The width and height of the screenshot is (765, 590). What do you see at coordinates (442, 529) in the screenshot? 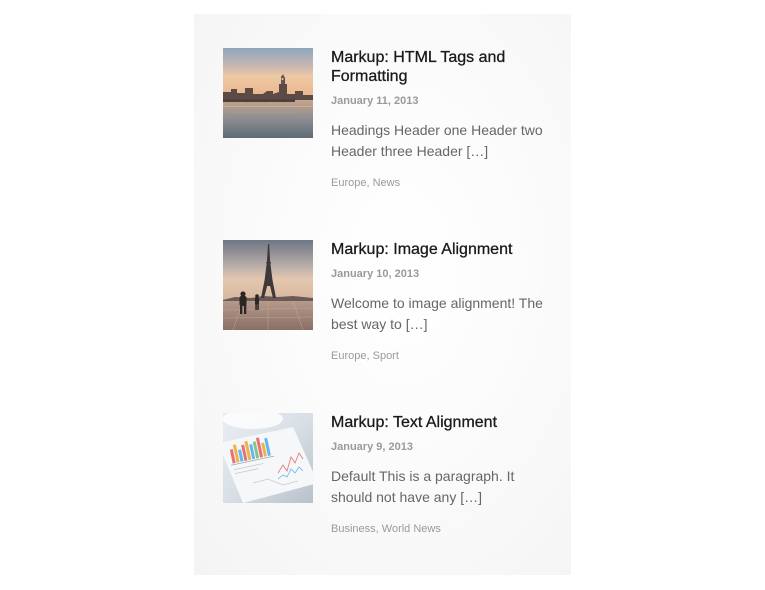
I see `post-categories: Business, World News` at bounding box center [442, 529].